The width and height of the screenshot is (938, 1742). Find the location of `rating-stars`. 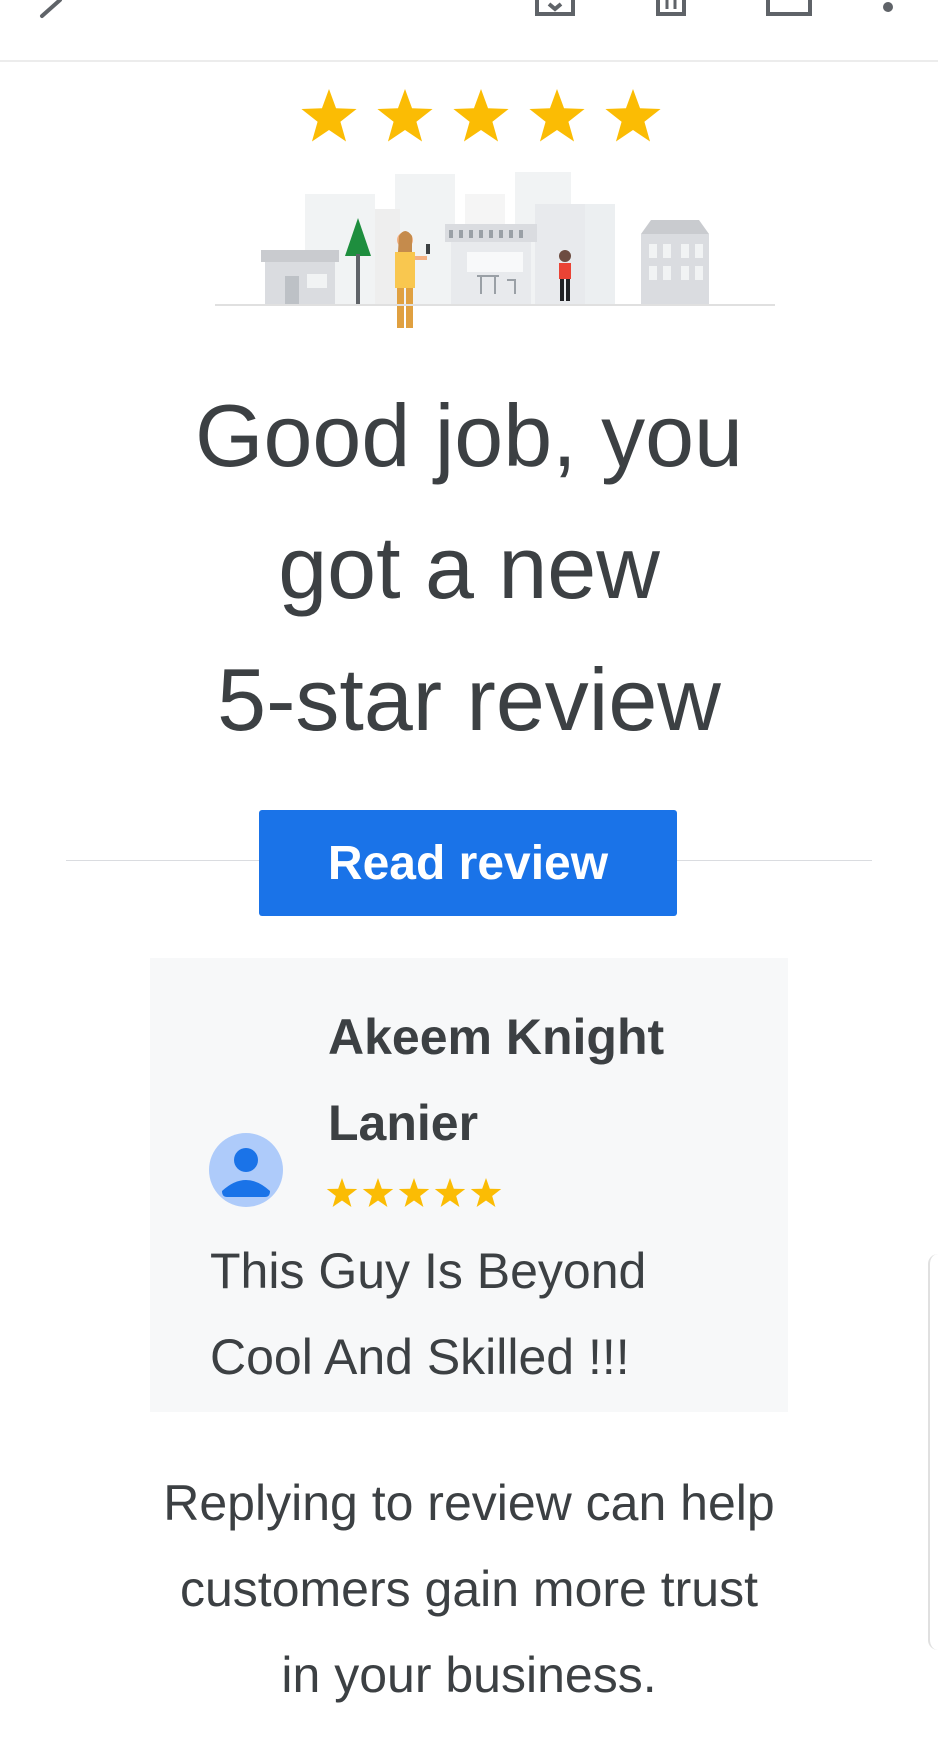

rating-stars is located at coordinates (481, 115).